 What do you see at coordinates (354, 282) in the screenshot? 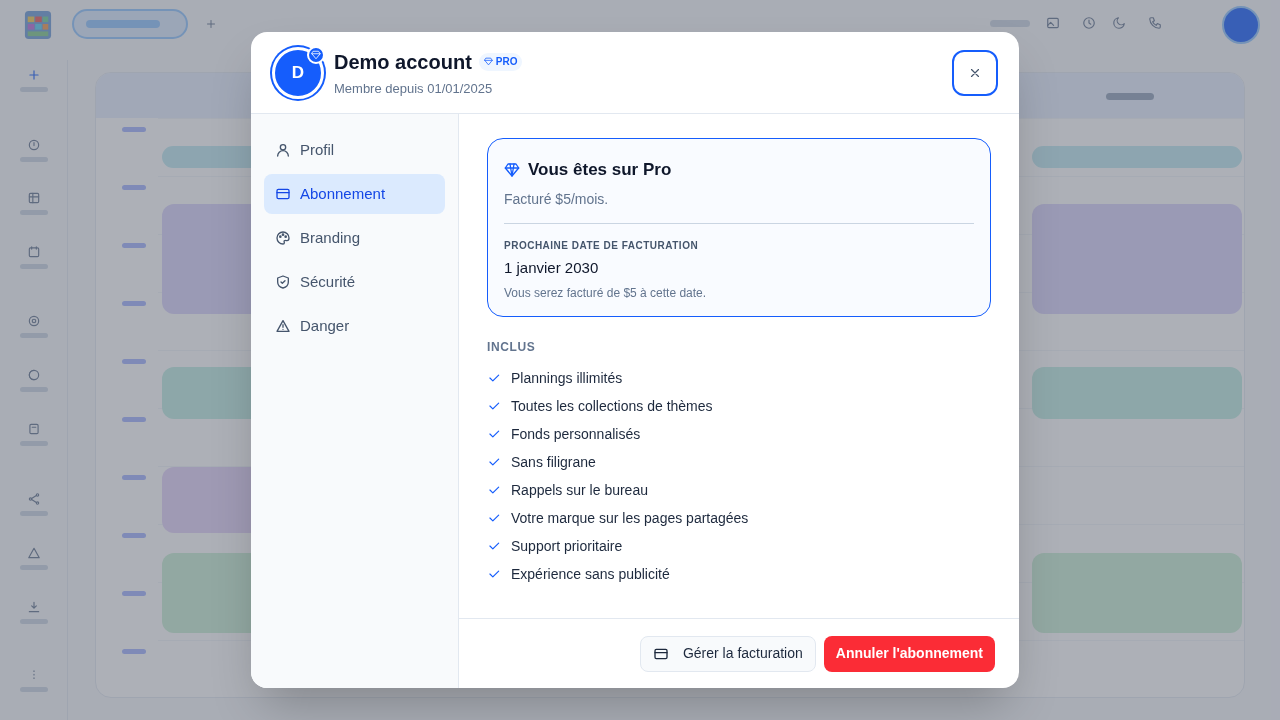
I see `nav-item: Sécurité` at bounding box center [354, 282].